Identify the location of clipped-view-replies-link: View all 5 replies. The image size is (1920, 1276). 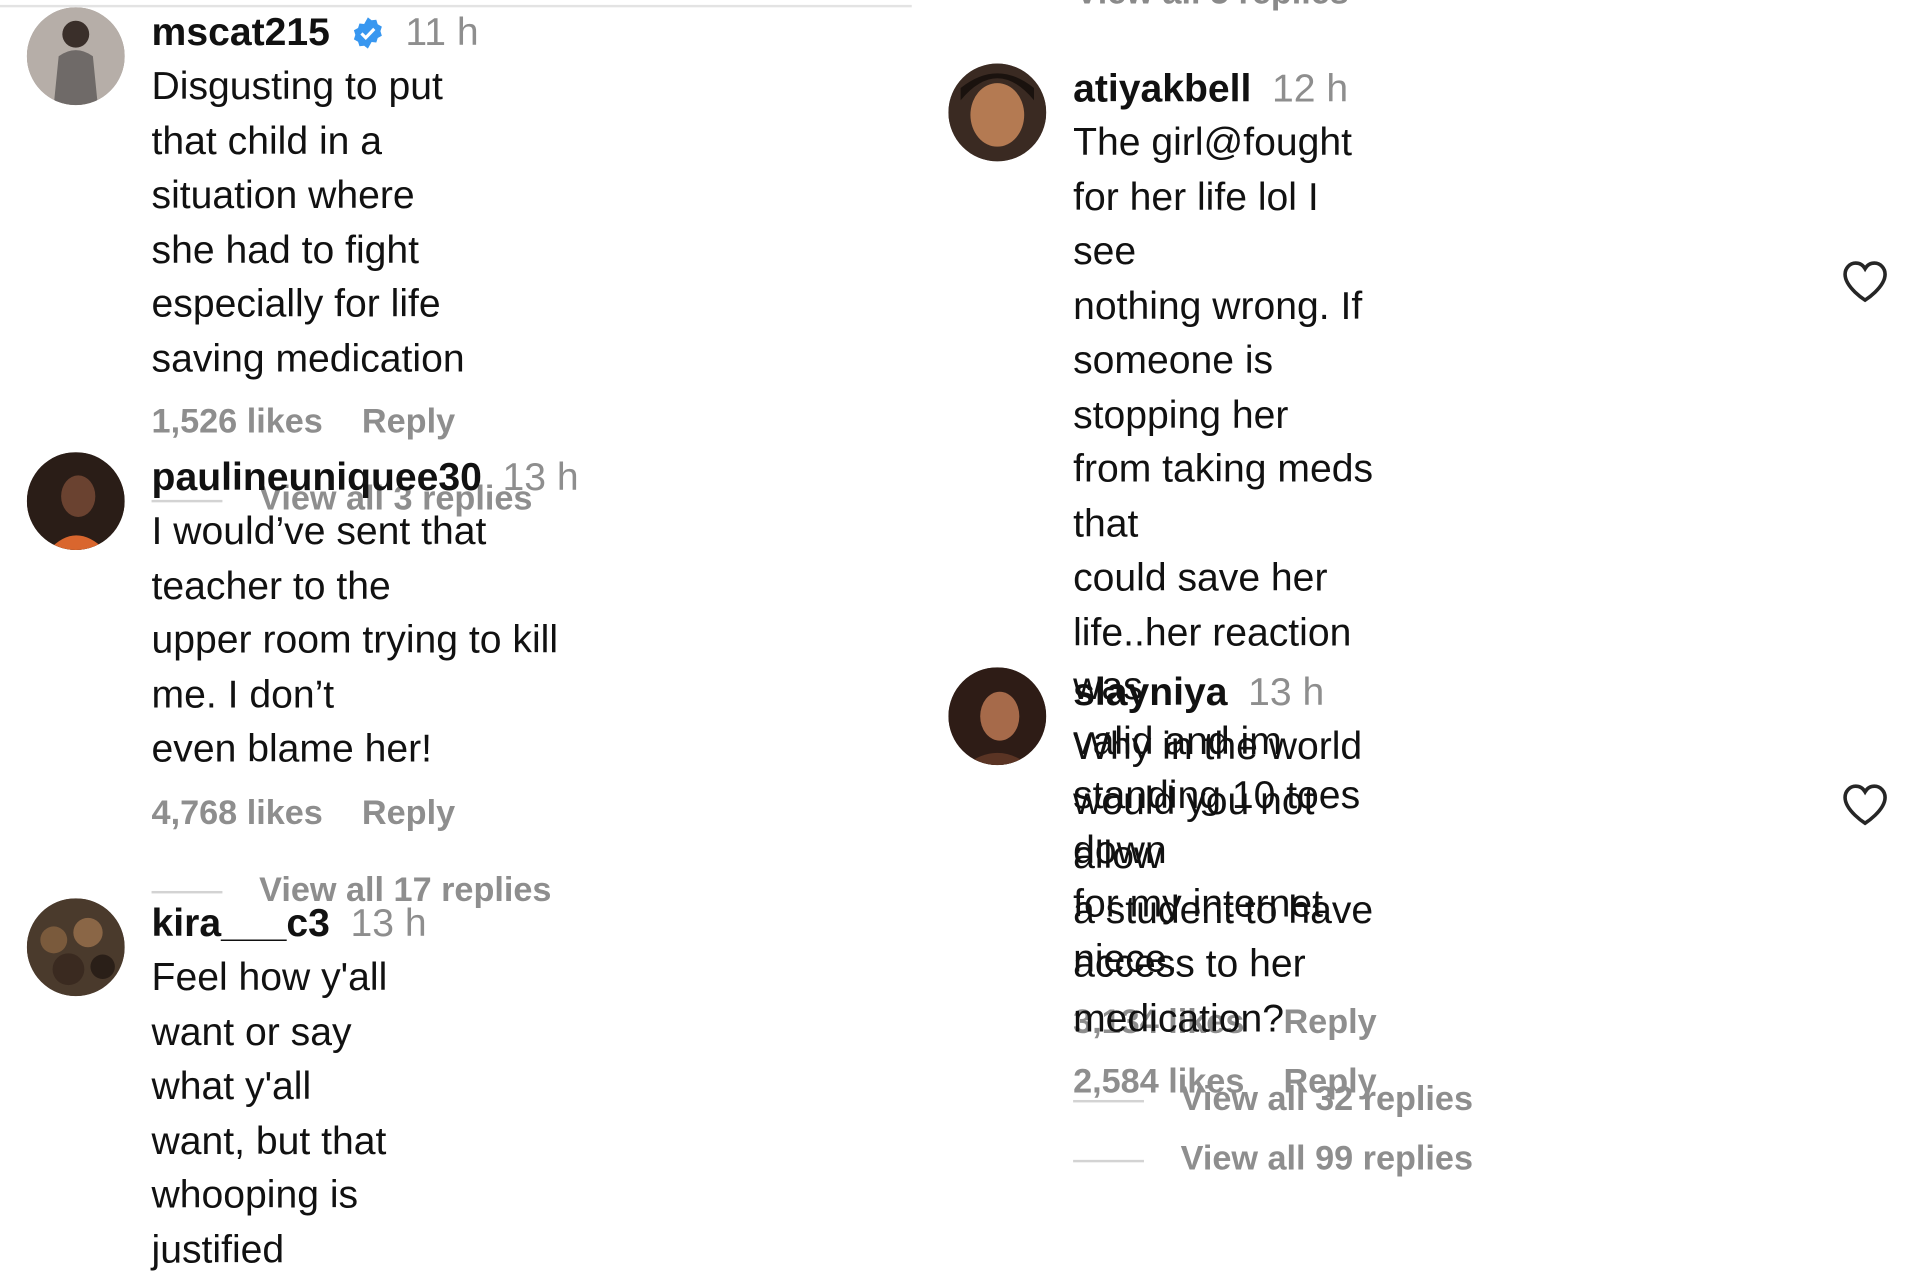
(1212, 6).